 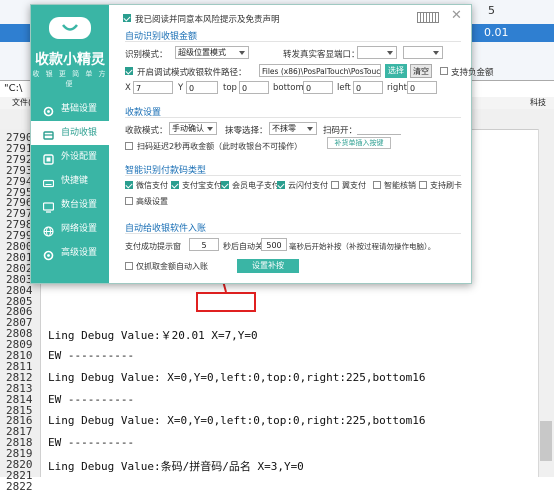 What do you see at coordinates (456, 15) in the screenshot?
I see `close-icon: ✕` at bounding box center [456, 15].